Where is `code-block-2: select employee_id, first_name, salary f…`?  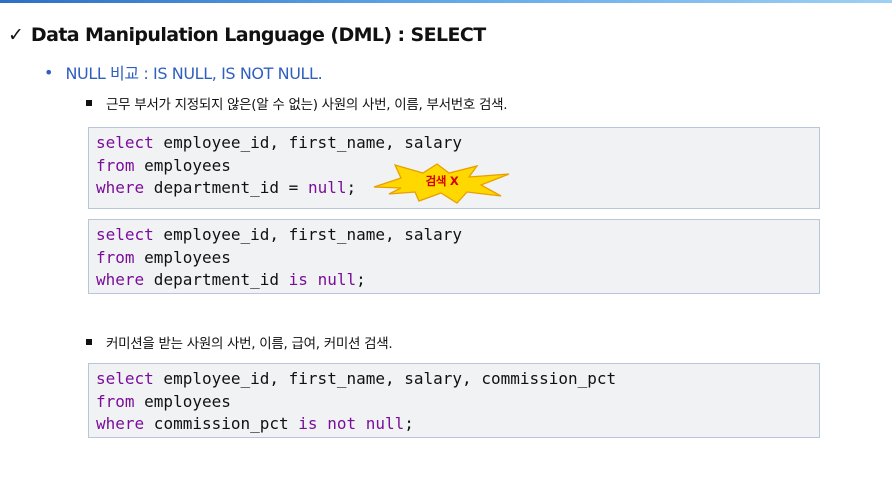
code-block-2: select employee_id, first_name, salary f… is located at coordinates (454, 256).